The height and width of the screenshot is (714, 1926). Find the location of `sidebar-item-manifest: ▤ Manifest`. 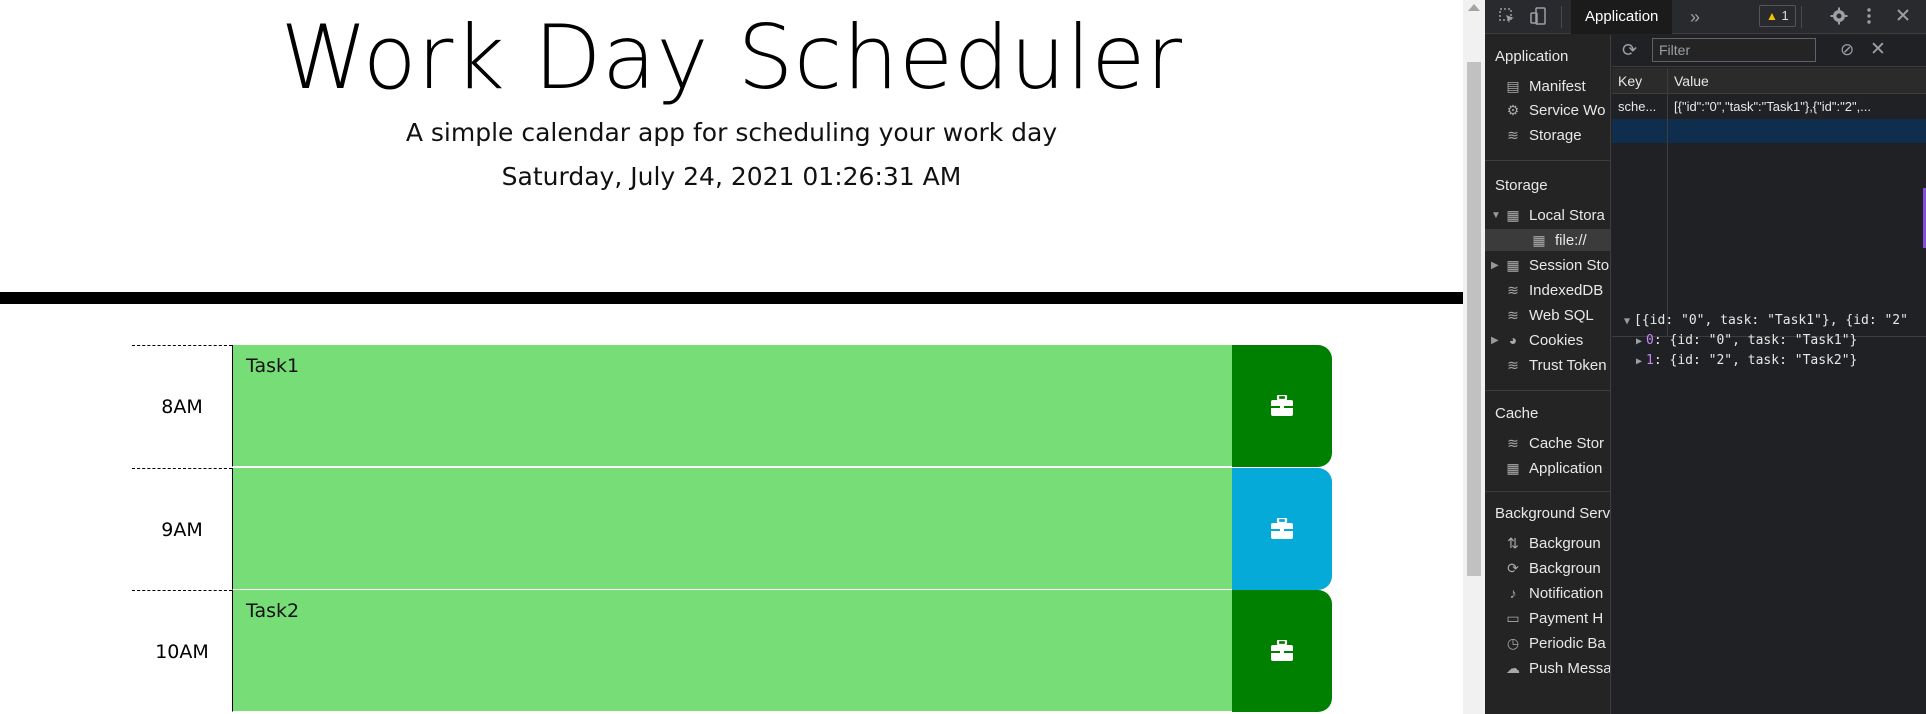

sidebar-item-manifest: ▤ Manifest is located at coordinates (1545, 86).